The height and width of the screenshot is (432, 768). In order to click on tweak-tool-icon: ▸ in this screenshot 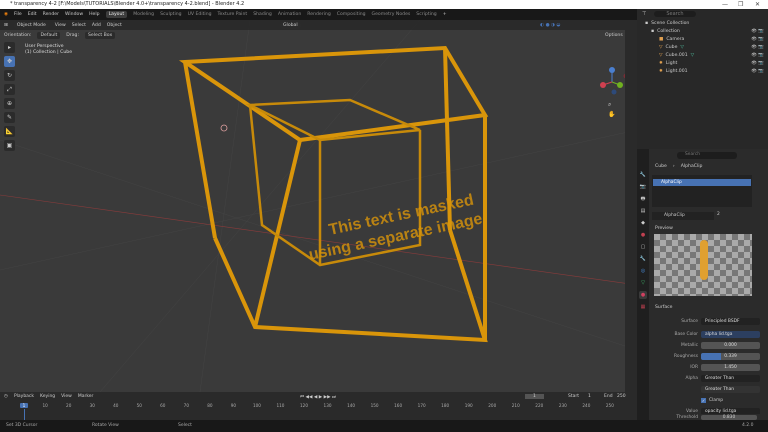, I will do `click(9, 47)`.